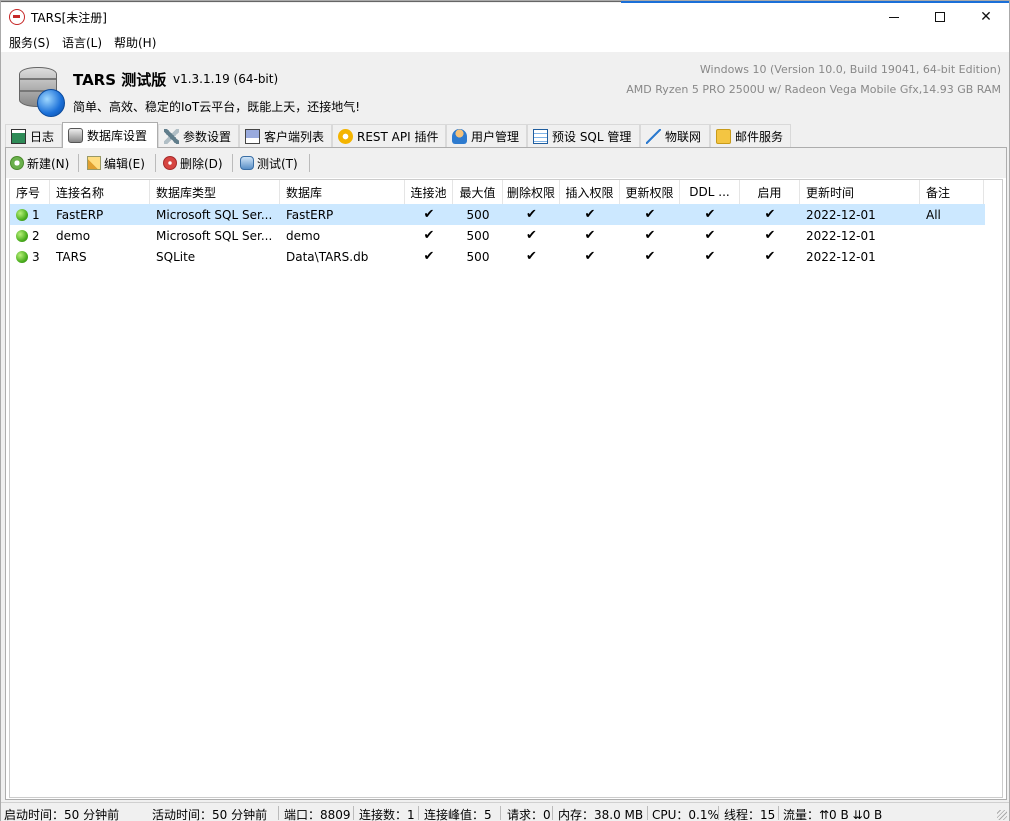  I want to click on status-memory: 内存：38.0 MB, so click(601, 814).